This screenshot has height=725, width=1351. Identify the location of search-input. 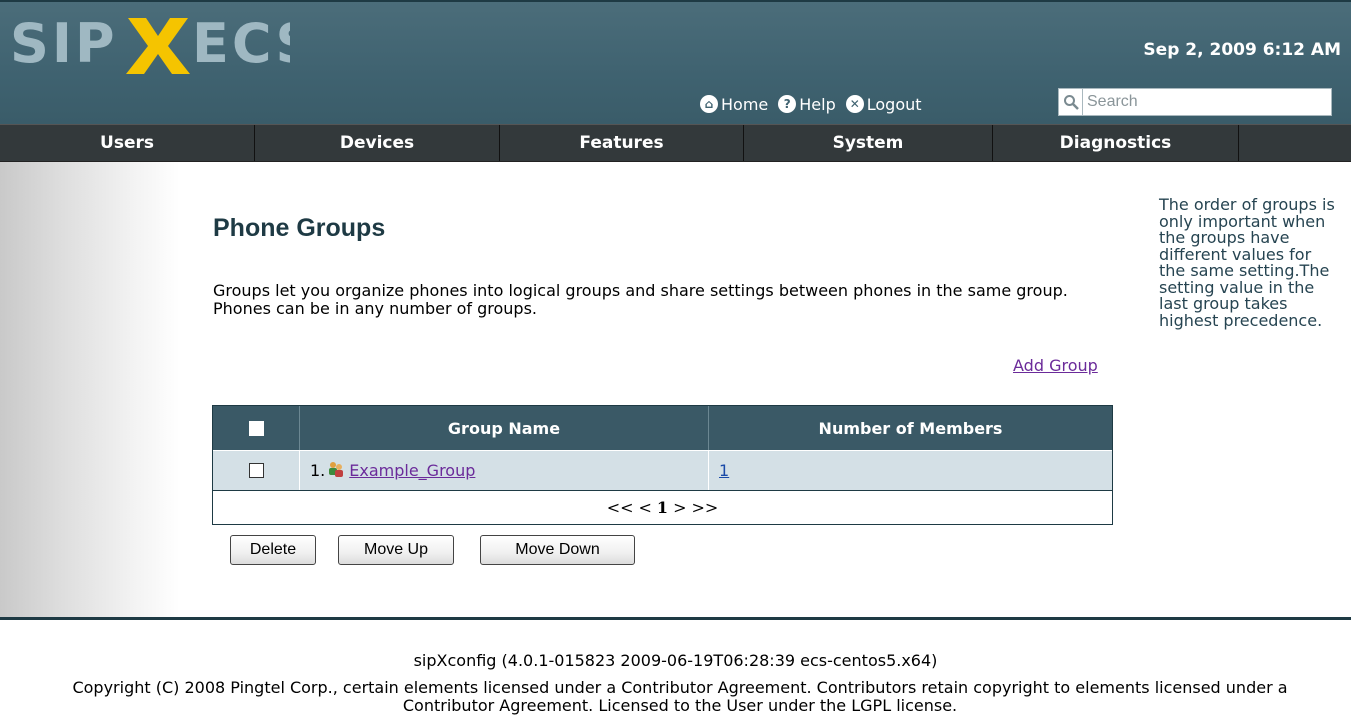
(1207, 102).